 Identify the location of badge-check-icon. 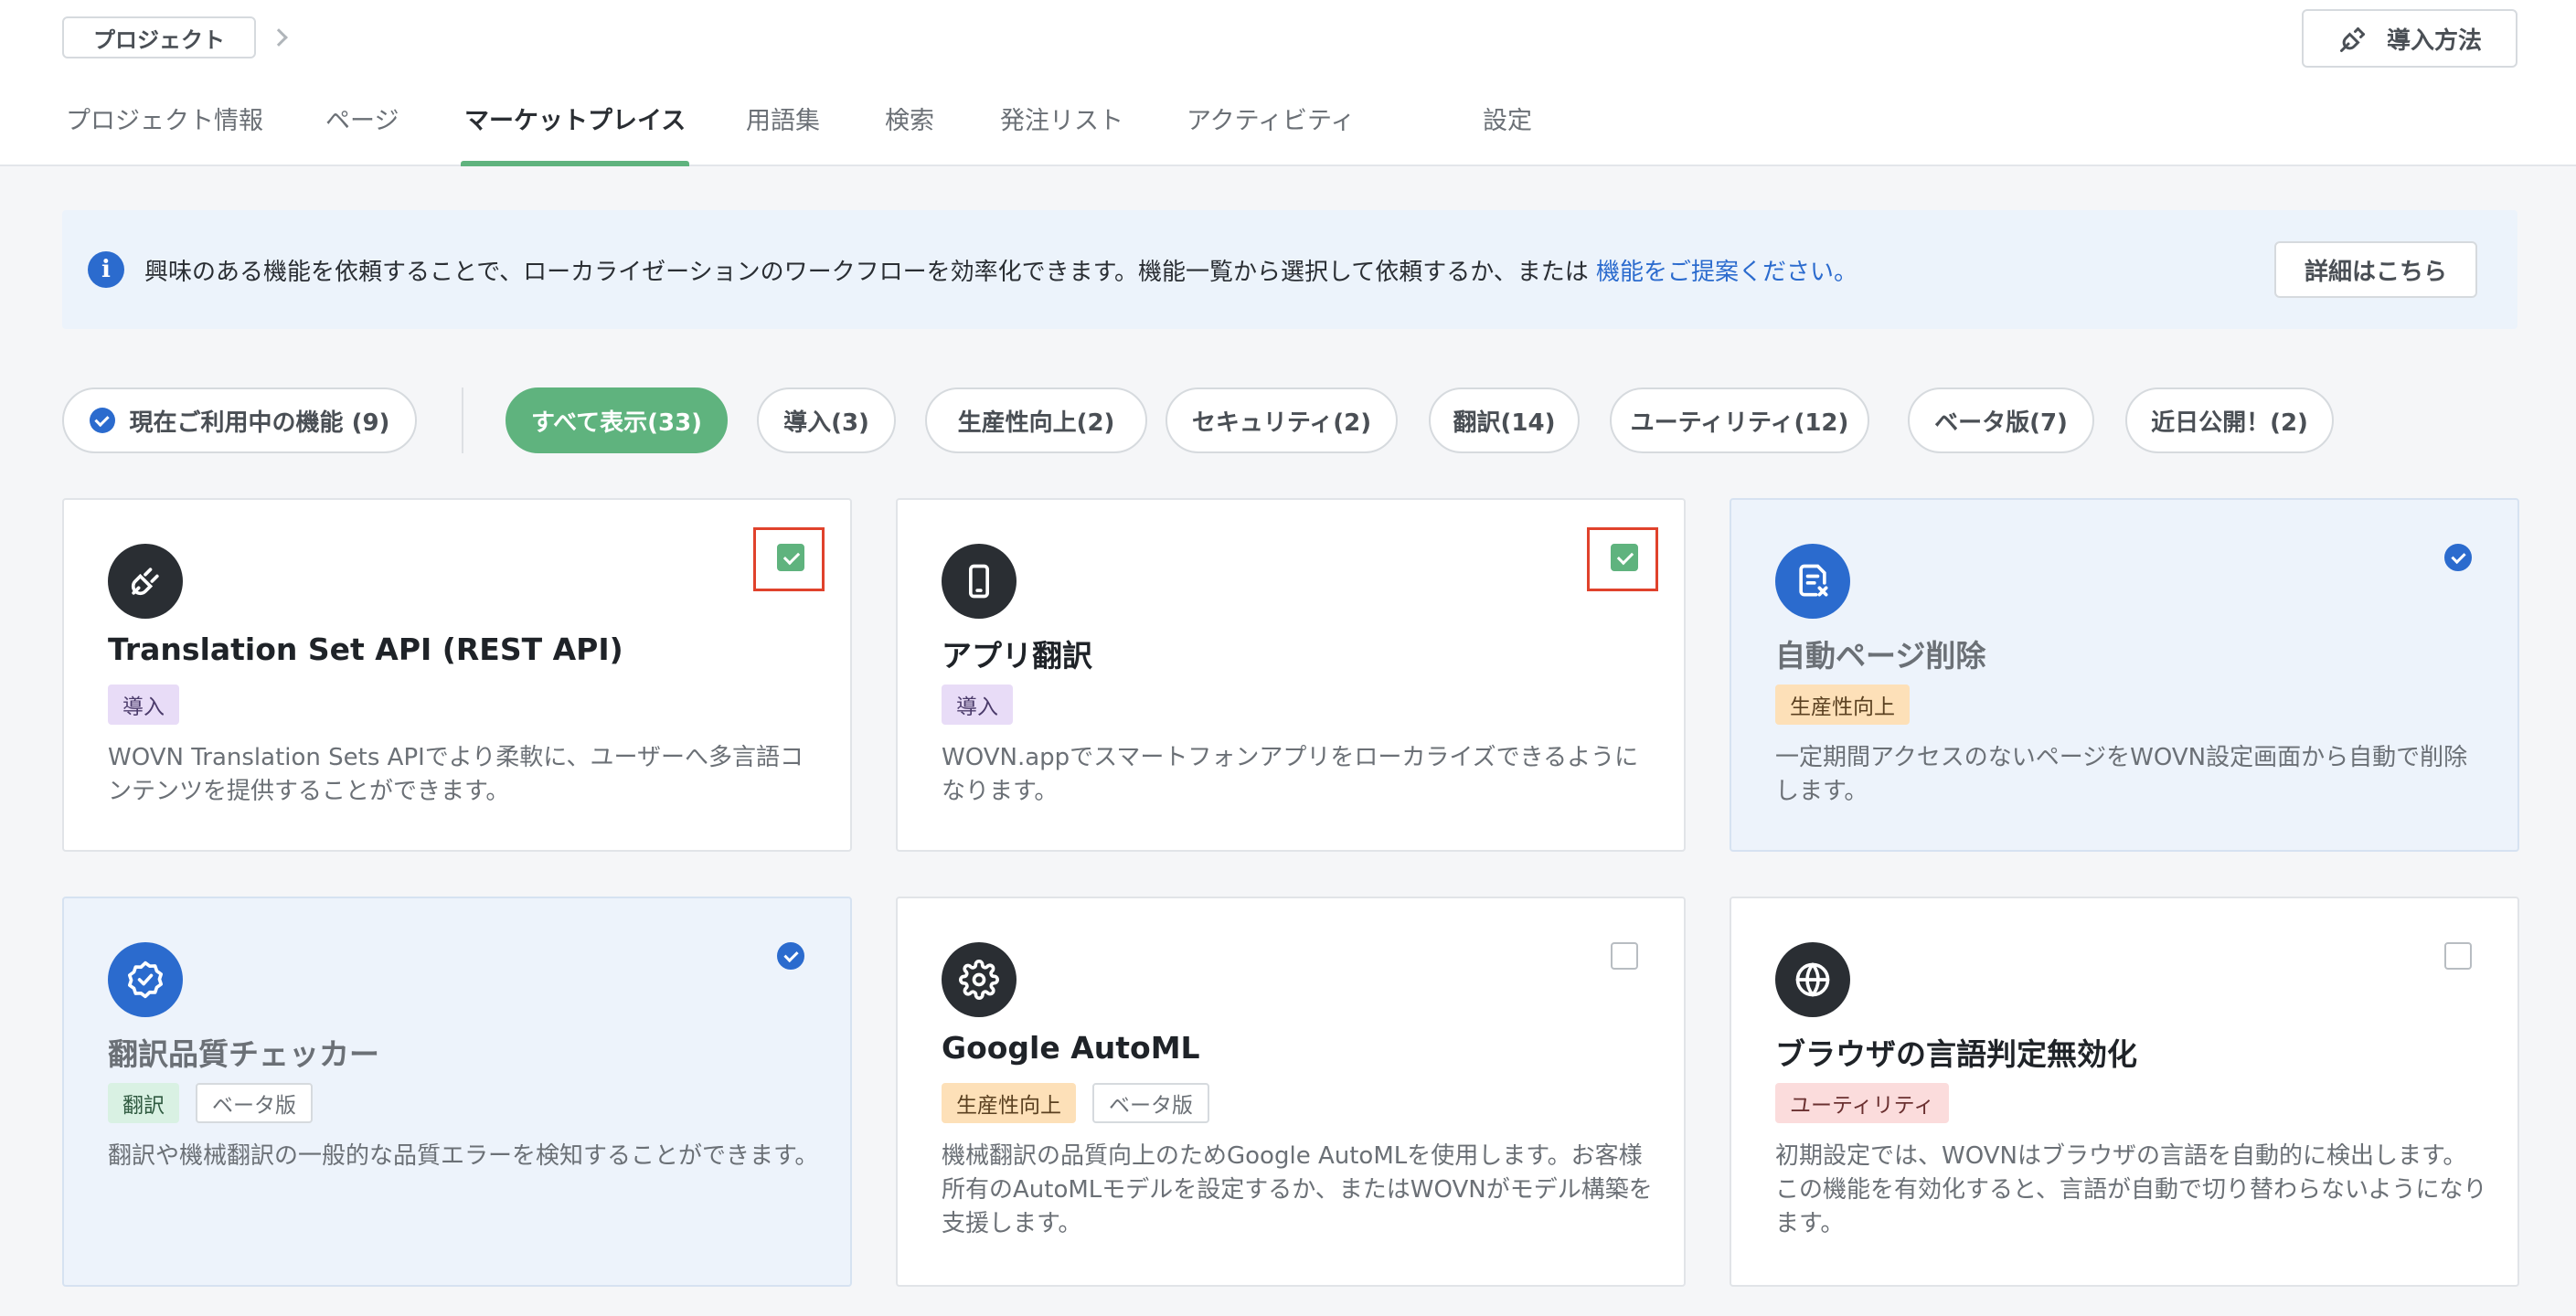
(145, 979).